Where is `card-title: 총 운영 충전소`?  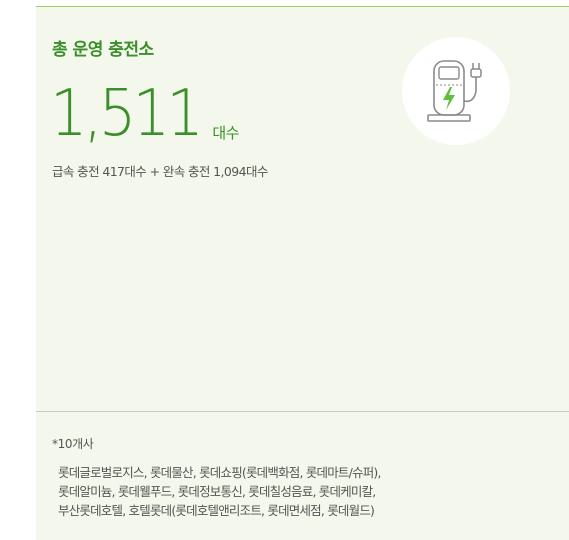
card-title: 총 운영 충전소 is located at coordinates (103, 50).